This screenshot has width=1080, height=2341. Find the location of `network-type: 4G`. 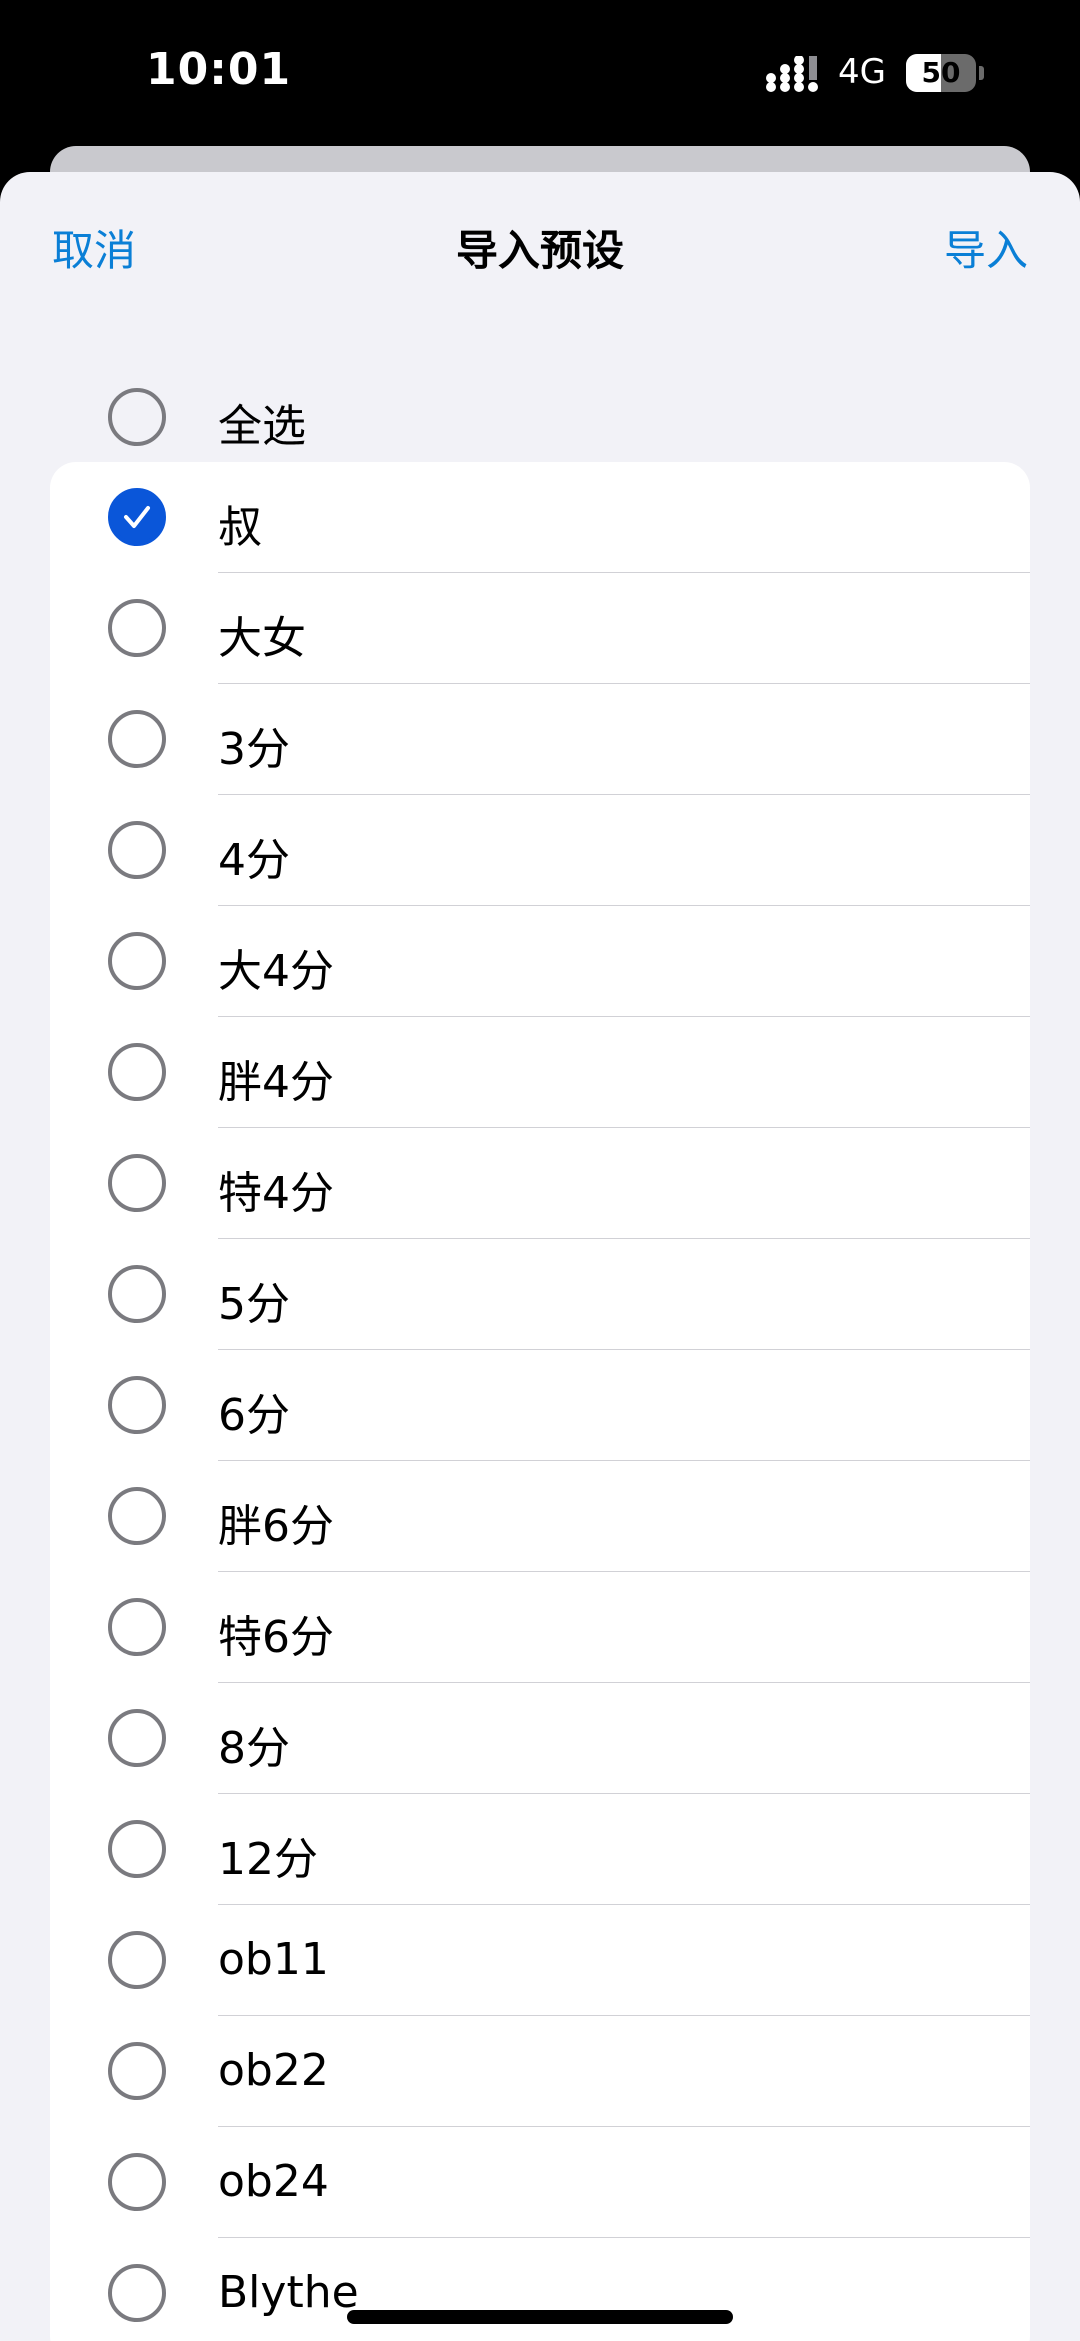

network-type: 4G is located at coordinates (862, 72).